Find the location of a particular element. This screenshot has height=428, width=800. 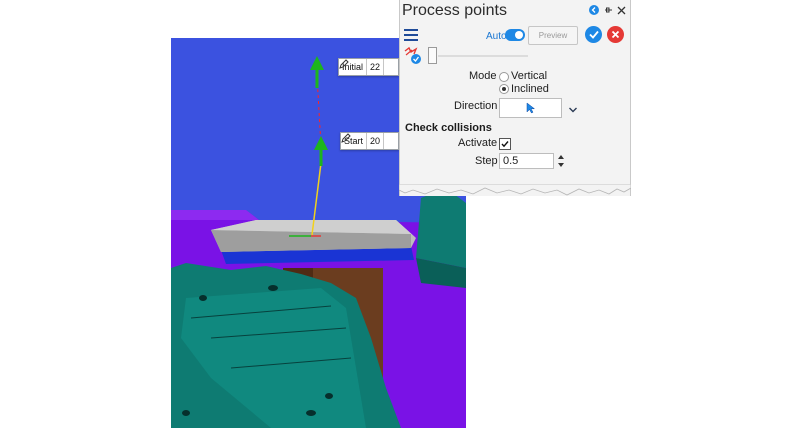

torn-edge is located at coordinates (515, 190).